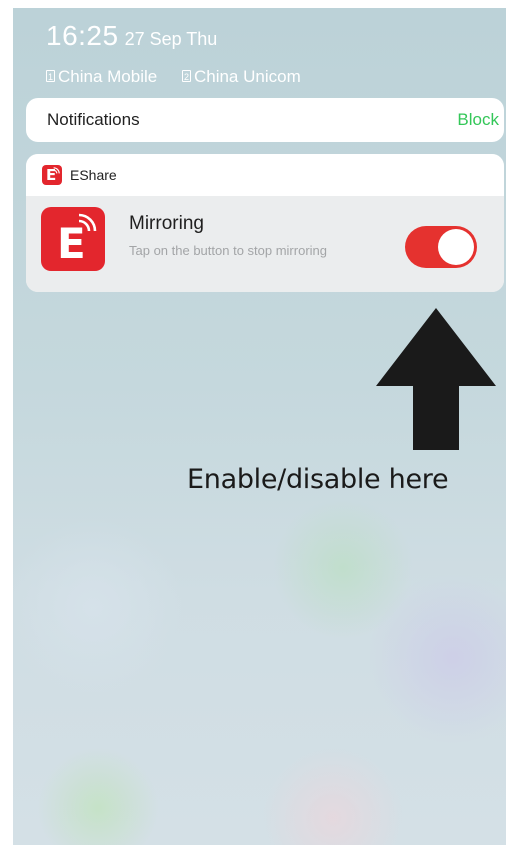  I want to click on eshare-app-icon: E, so click(52, 175).